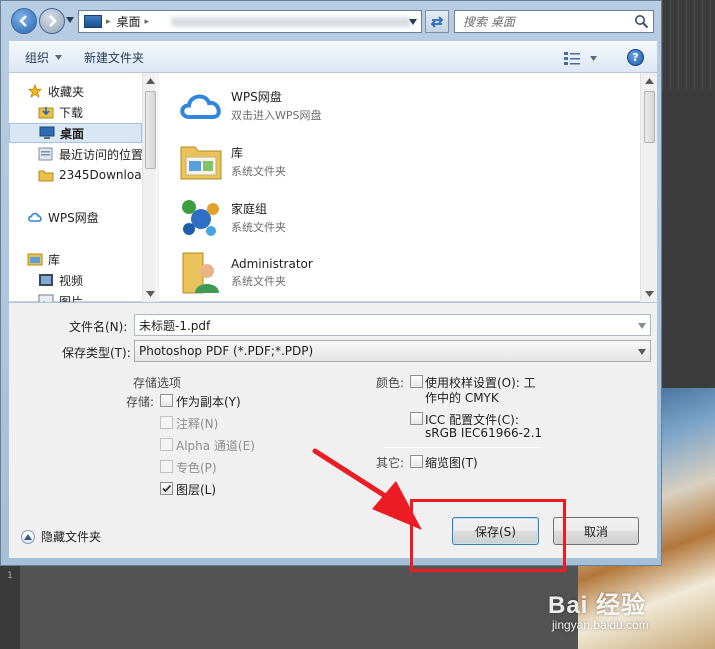 The image size is (715, 649). What do you see at coordinates (97, 112) in the screenshot?
I see `nav-item-downloads: 下载` at bounding box center [97, 112].